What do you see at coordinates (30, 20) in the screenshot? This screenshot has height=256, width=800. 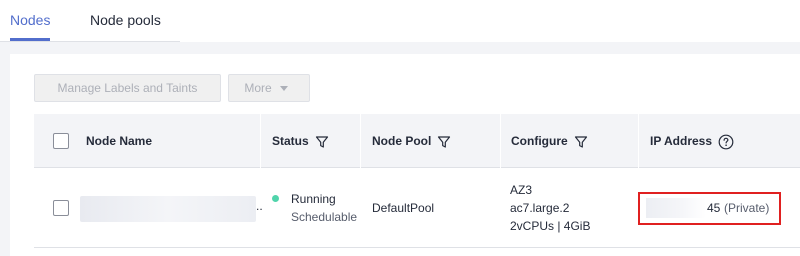 I see `tab-nodes: Nodes` at bounding box center [30, 20].